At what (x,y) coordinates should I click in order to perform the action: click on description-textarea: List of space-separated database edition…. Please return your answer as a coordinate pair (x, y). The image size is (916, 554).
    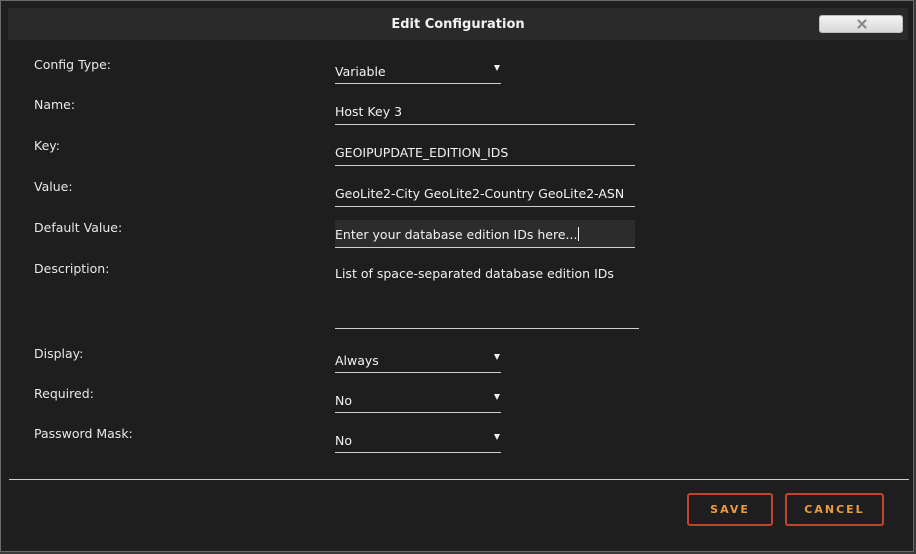
    Looking at the image, I should click on (487, 296).